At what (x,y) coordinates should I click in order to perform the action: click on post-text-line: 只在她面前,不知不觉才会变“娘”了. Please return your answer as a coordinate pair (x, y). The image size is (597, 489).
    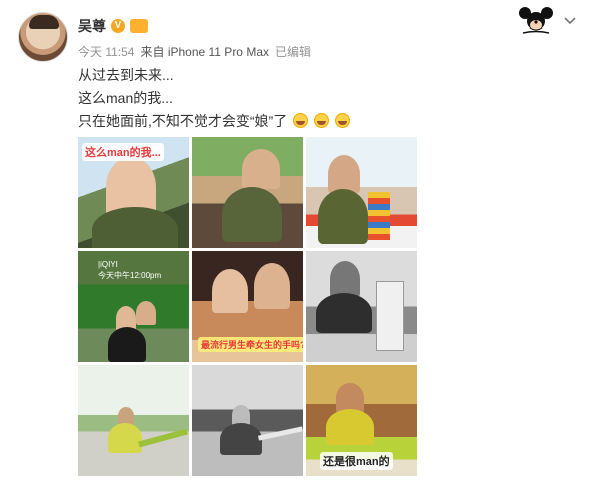
    Looking at the image, I should click on (214, 121).